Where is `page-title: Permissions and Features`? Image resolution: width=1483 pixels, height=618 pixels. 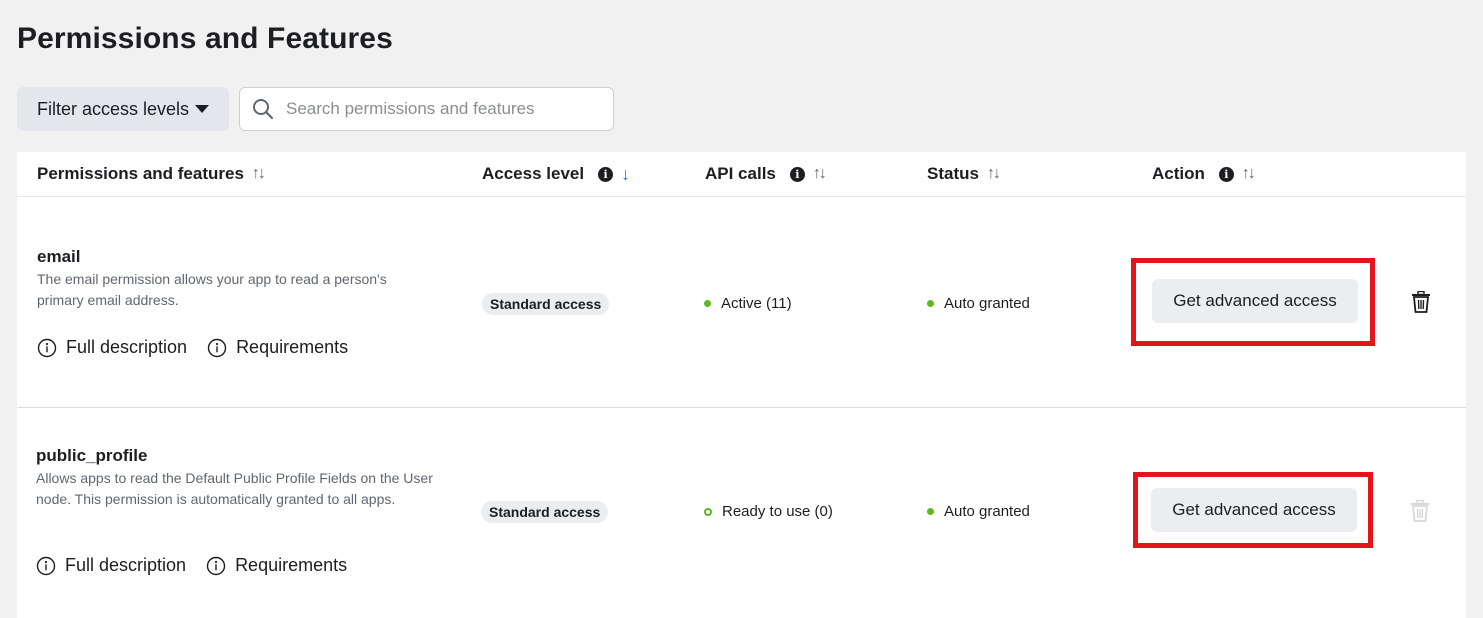
page-title: Permissions and Features is located at coordinates (205, 39).